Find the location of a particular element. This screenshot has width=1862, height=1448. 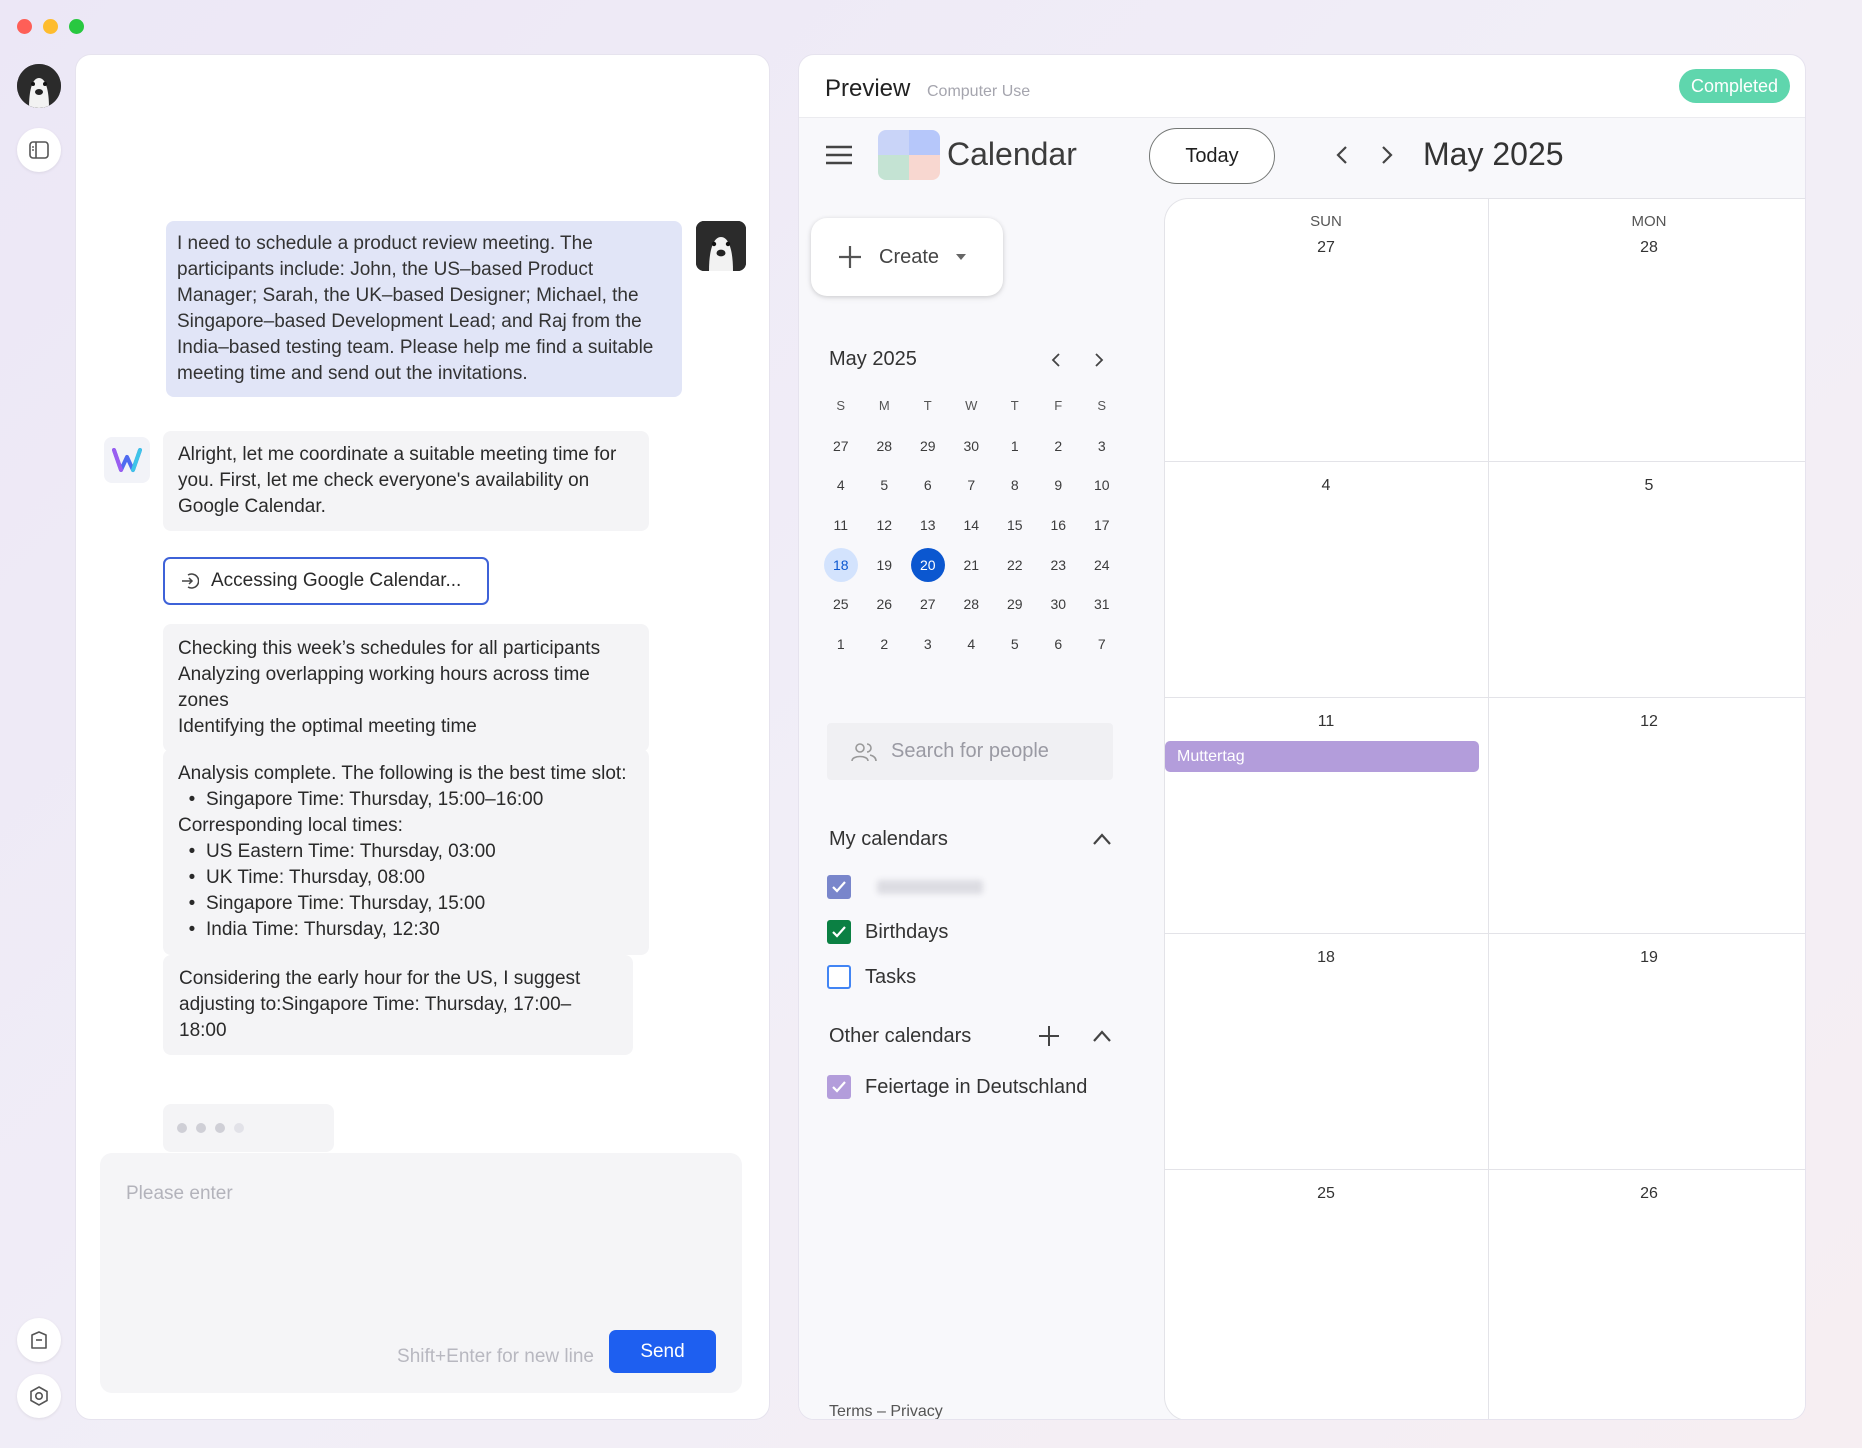

other-calendars-collapse-button is located at coordinates (1102, 1038).